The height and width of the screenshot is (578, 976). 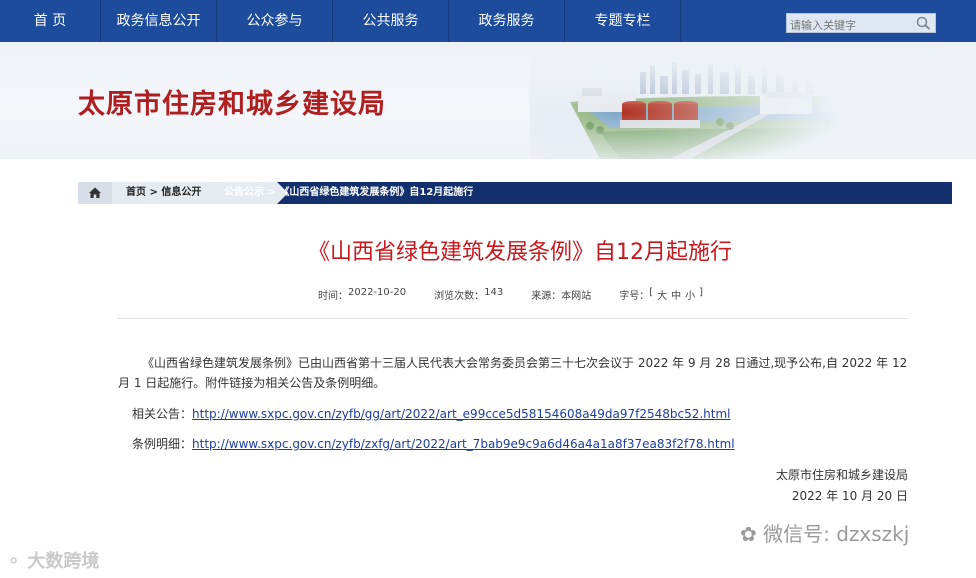 What do you see at coordinates (836, 534) in the screenshot?
I see `watermark-right-text: 微信号: dzxszkj` at bounding box center [836, 534].